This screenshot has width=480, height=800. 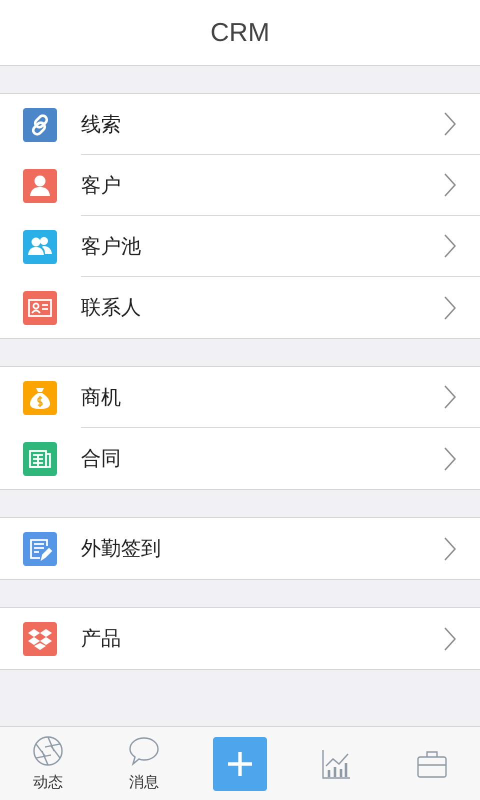 What do you see at coordinates (101, 124) in the screenshot?
I see `menu-label: 线索` at bounding box center [101, 124].